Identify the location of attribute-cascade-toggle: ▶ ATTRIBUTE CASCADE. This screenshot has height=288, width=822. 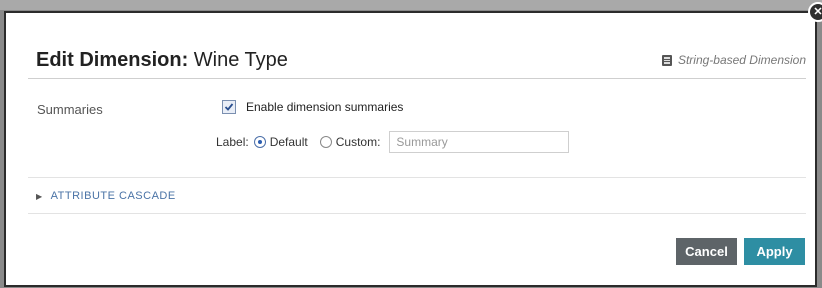
(106, 196).